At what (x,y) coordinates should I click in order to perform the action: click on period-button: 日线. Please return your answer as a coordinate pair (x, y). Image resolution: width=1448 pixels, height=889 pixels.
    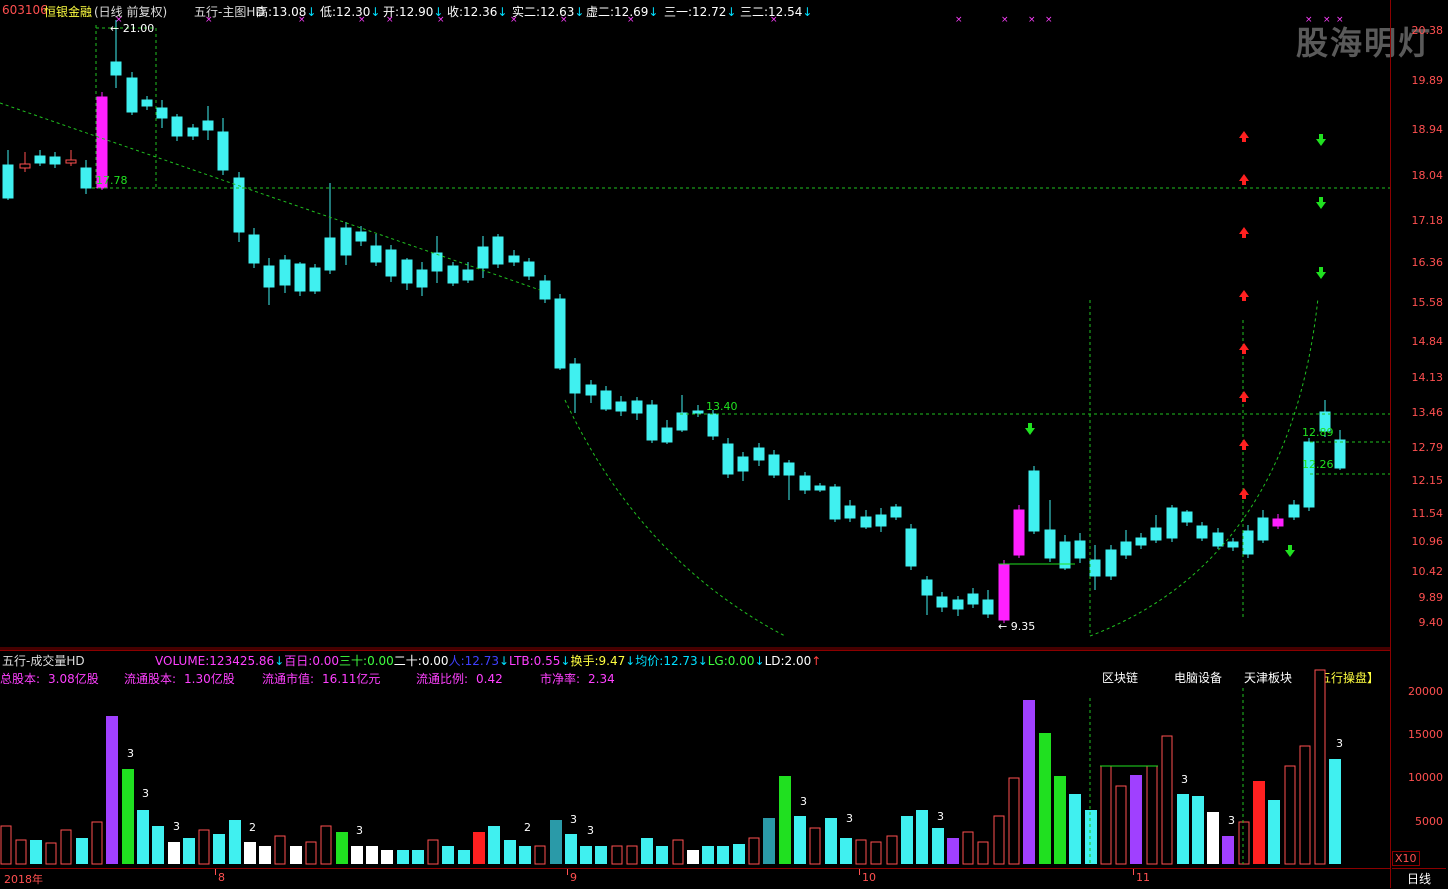
    Looking at the image, I should click on (1419, 878).